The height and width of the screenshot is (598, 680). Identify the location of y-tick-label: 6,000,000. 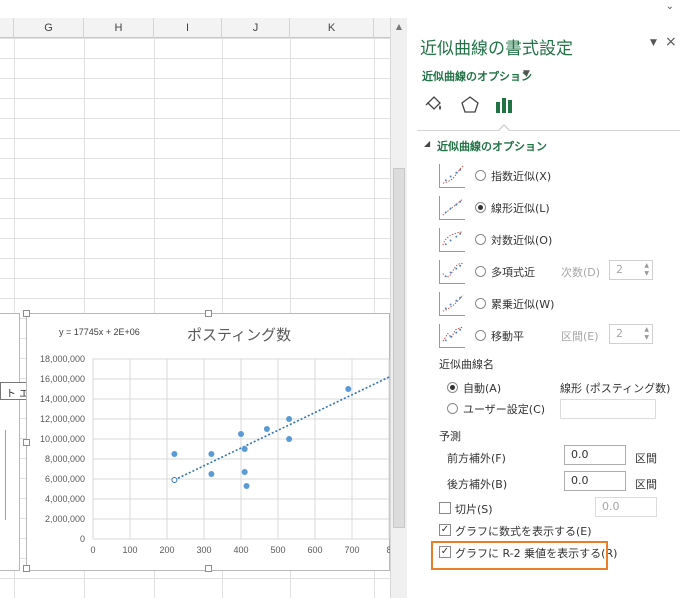
(65, 479).